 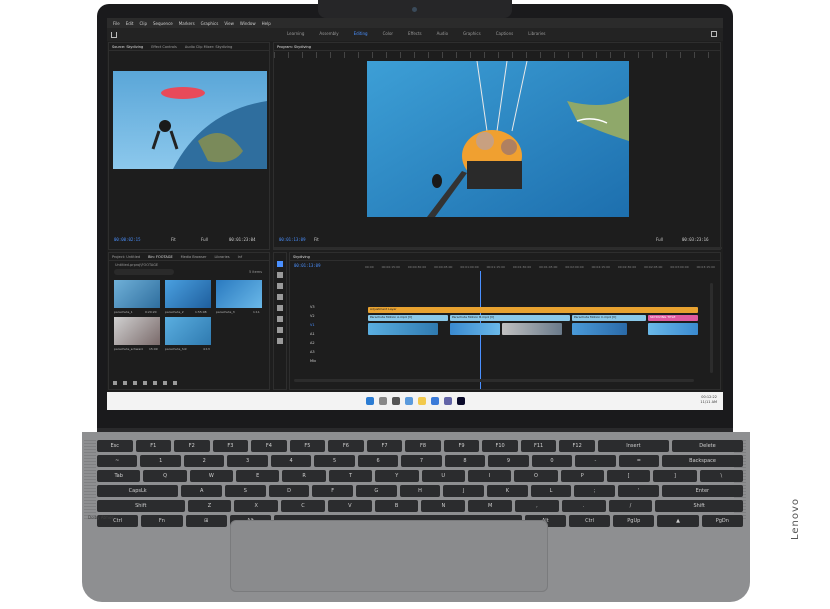 What do you see at coordinates (289, 491) in the screenshot?
I see `key: D` at bounding box center [289, 491].